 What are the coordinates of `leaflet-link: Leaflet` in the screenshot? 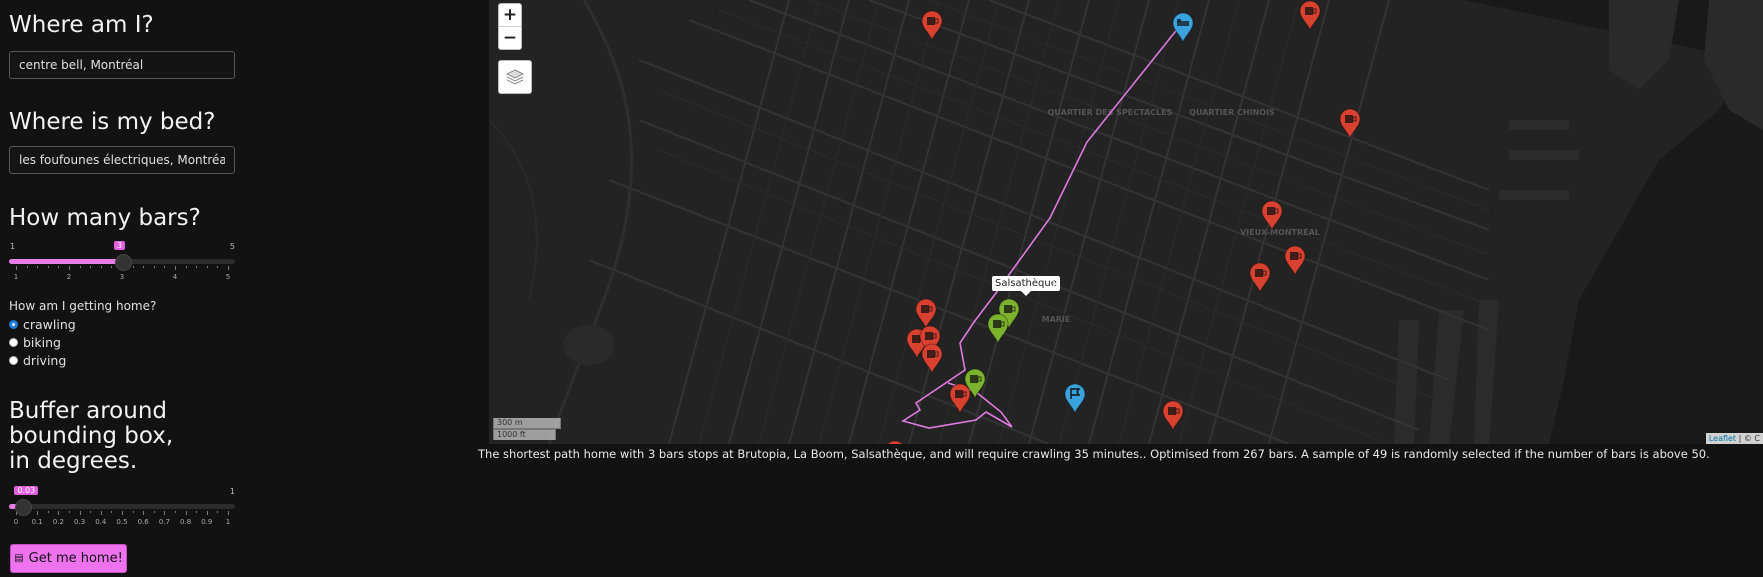 It's located at (1722, 438).